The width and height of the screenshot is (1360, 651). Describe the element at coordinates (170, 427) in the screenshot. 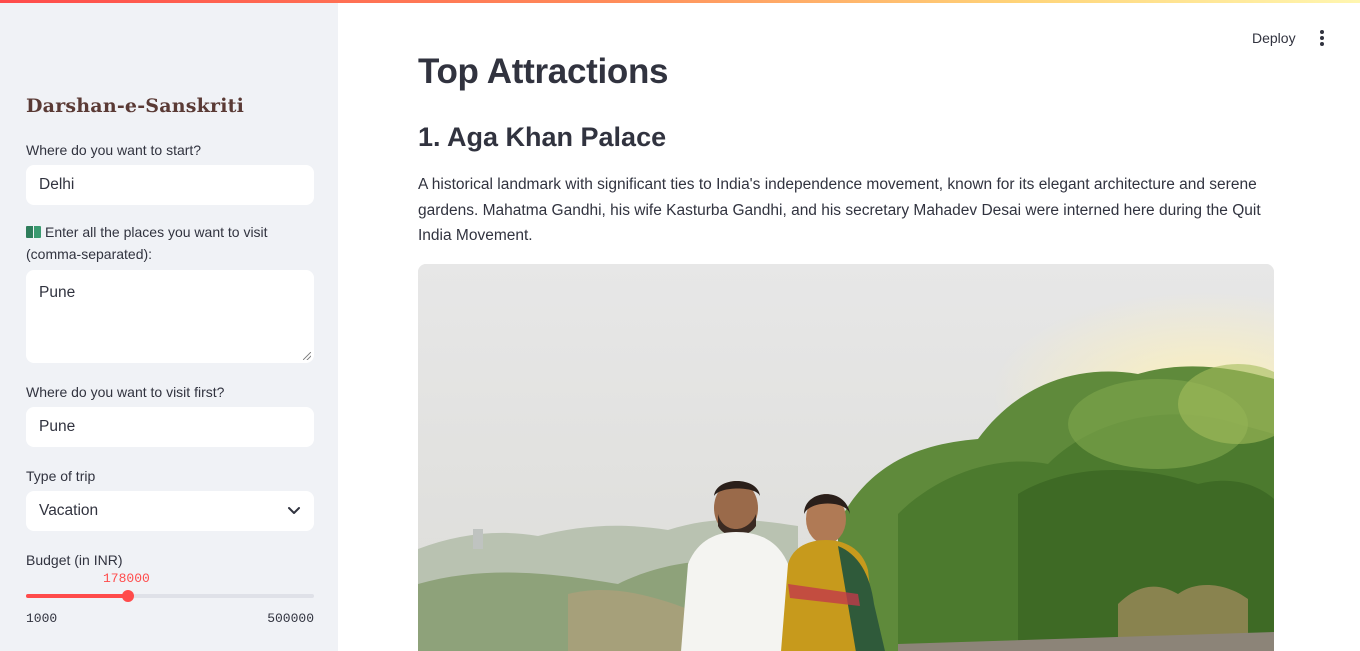

I see `first-visit-input: Pune` at that location.